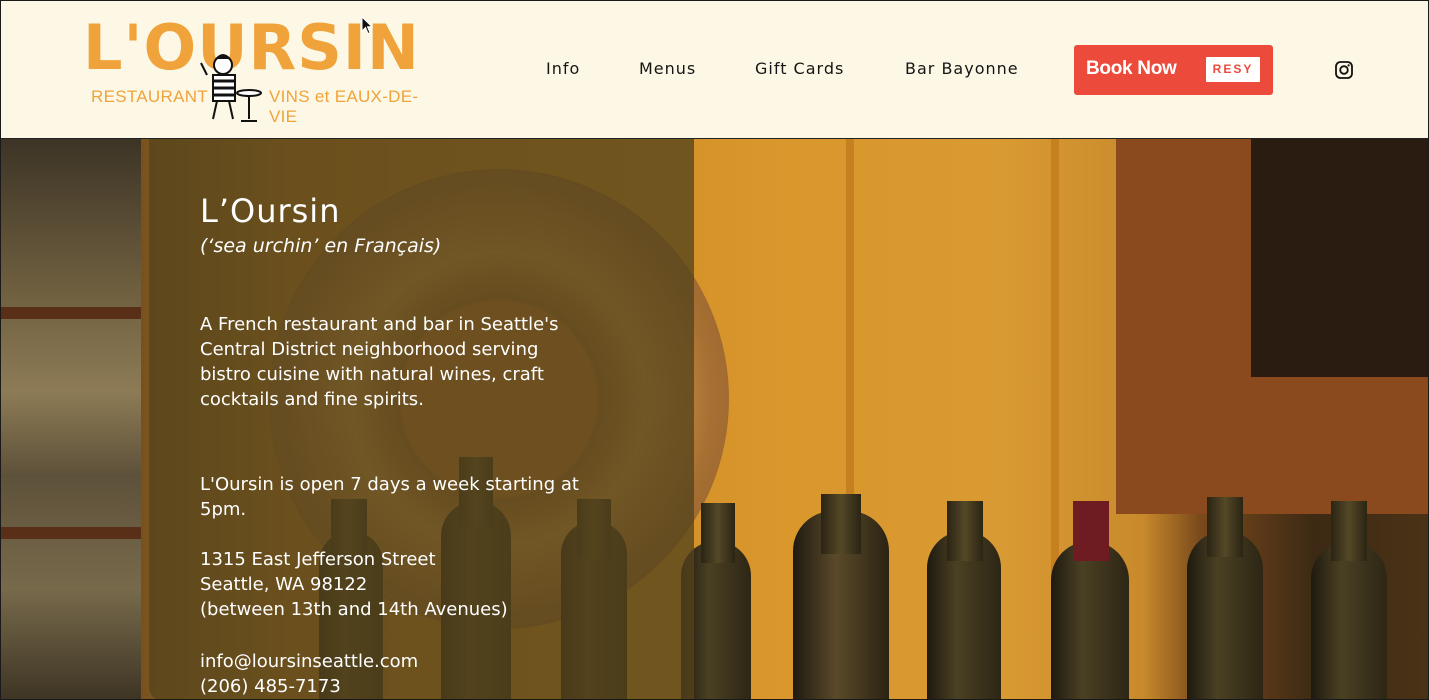  What do you see at coordinates (799, 68) in the screenshot?
I see `nav-item-gift-cards: Gift Cards` at bounding box center [799, 68].